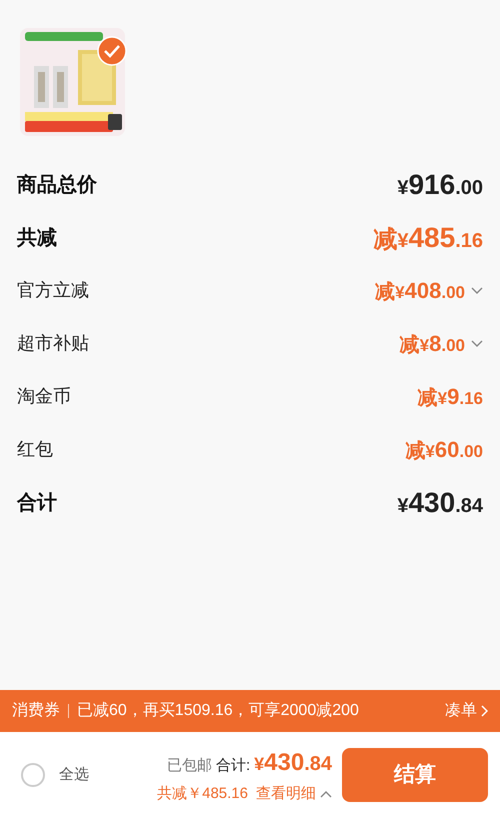 The width and height of the screenshot is (500, 818). What do you see at coordinates (37, 503) in the screenshot?
I see `row-label: 合计` at bounding box center [37, 503].